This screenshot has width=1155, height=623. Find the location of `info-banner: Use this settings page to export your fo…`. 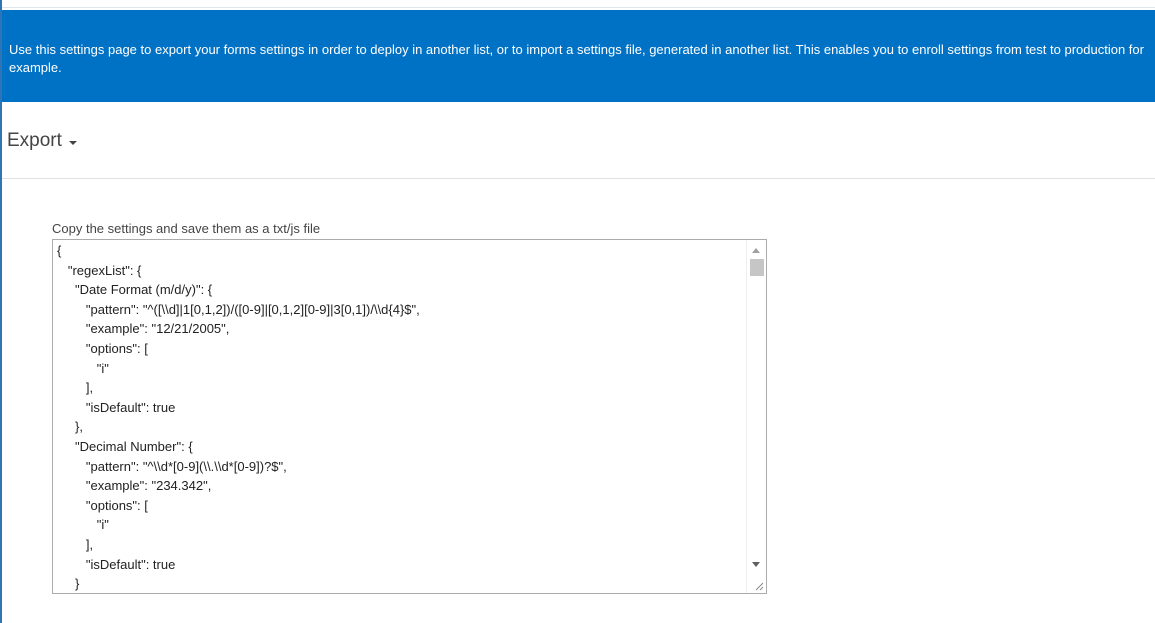

info-banner: Use this settings page to export your fo… is located at coordinates (578, 56).